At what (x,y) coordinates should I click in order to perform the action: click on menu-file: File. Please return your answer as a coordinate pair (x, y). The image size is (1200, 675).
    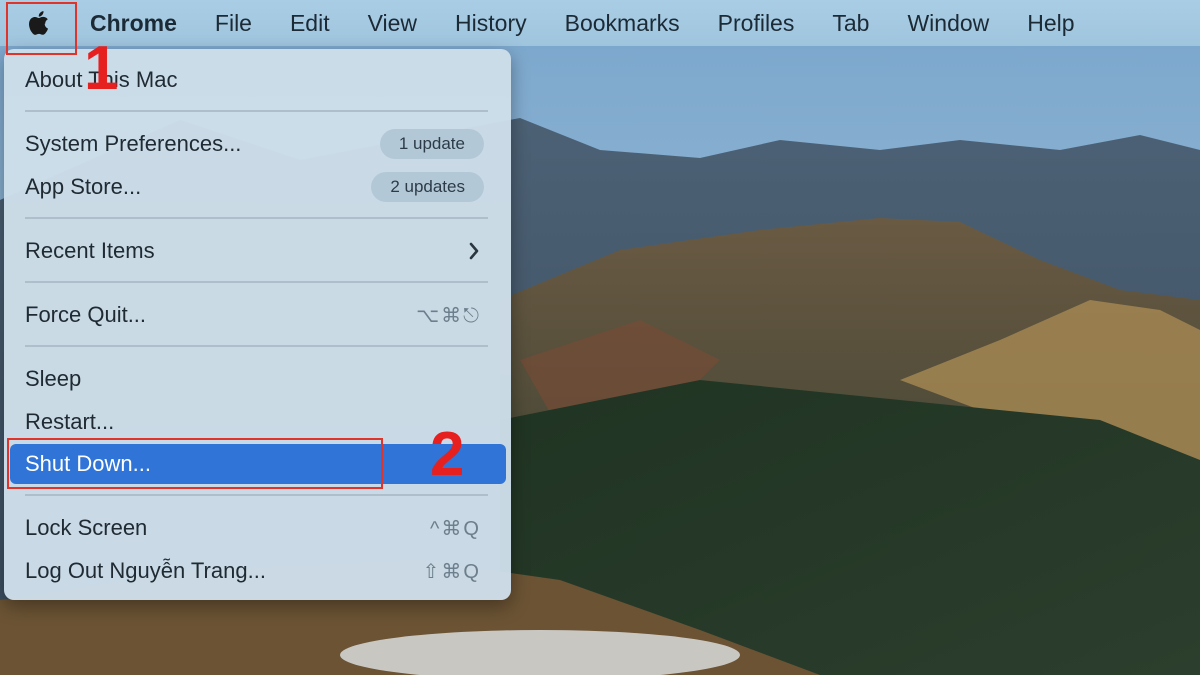
    Looking at the image, I should click on (233, 23).